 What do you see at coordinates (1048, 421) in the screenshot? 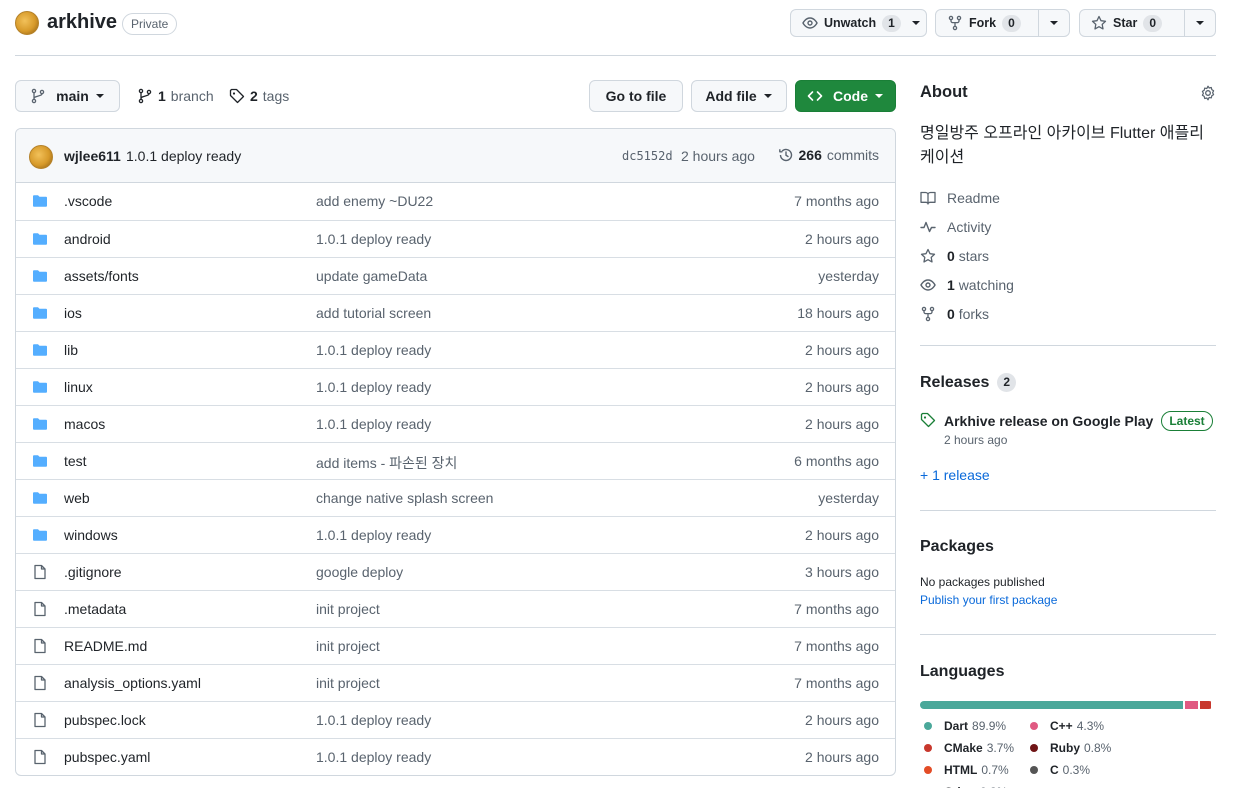
I see `release-name: Arkhive release on Google Play` at bounding box center [1048, 421].